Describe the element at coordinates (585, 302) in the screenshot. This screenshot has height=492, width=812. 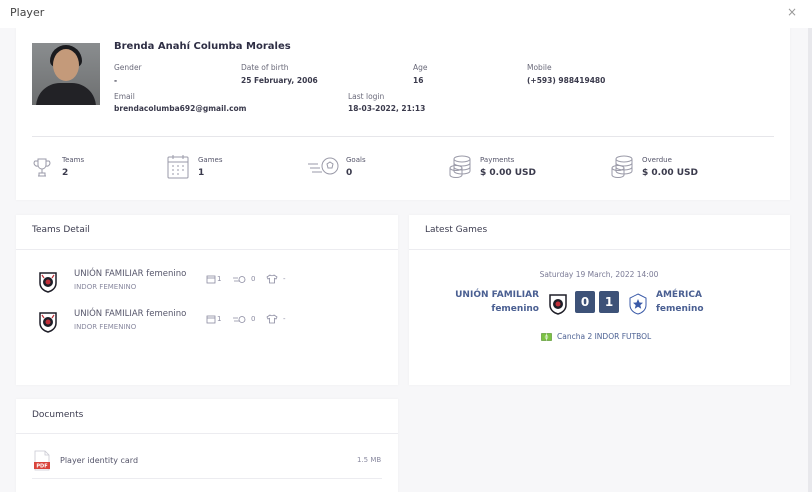
I see `home-score: 0` at that location.